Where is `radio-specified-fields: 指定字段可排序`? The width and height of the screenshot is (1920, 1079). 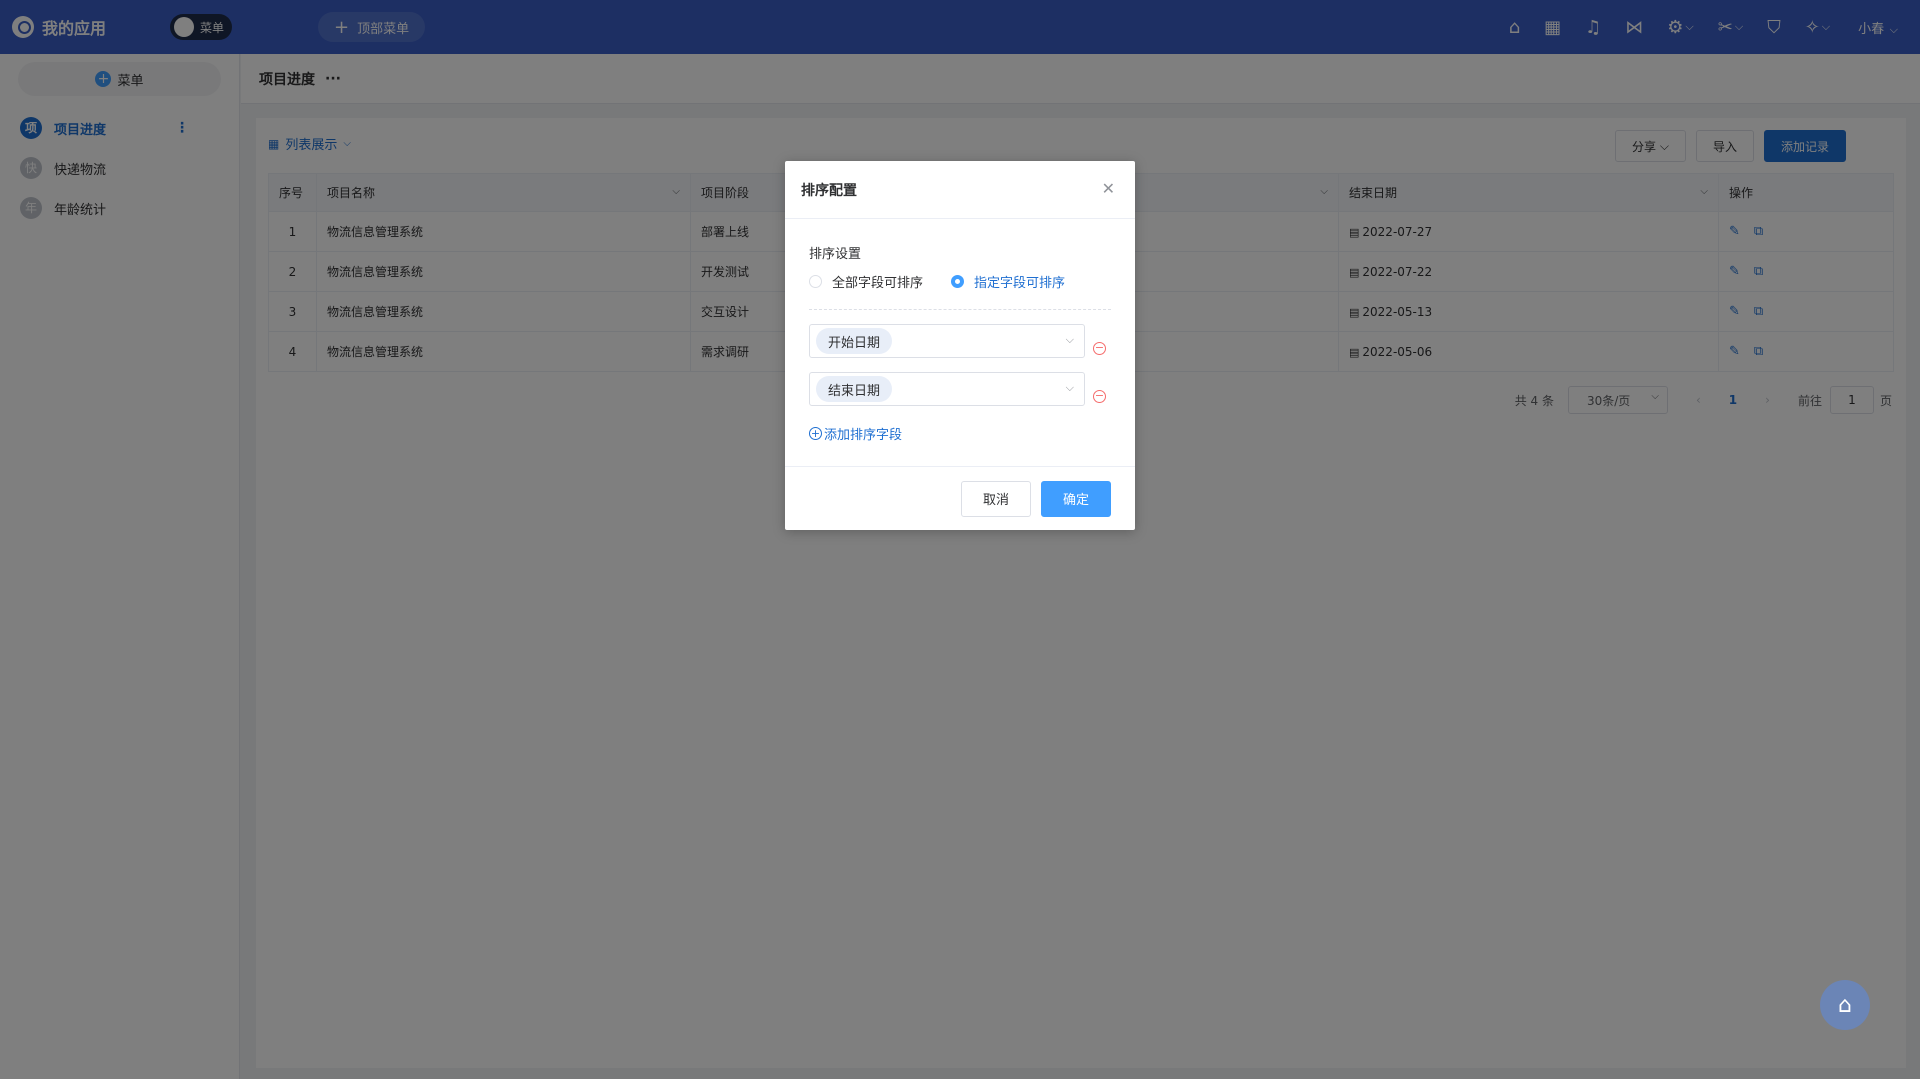
radio-specified-fields: 指定字段可排序 is located at coordinates (1008, 281).